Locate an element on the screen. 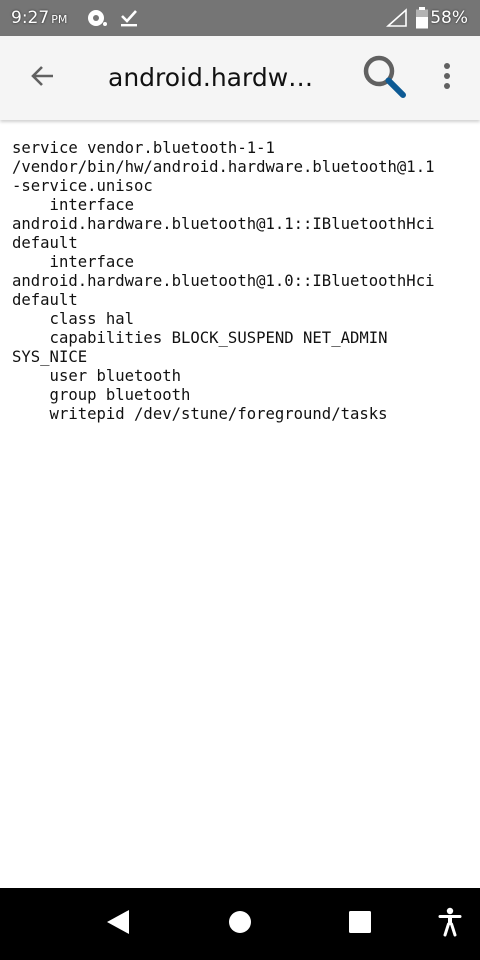 The width and height of the screenshot is (480, 960). recents-square-icon is located at coordinates (360, 924).